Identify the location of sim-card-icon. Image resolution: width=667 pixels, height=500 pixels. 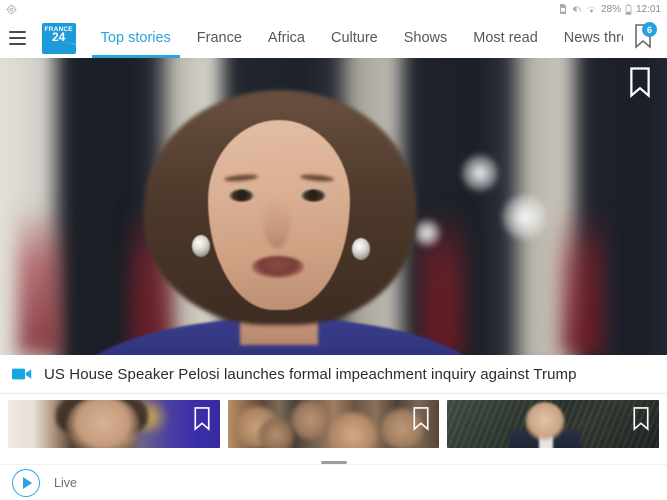
(563, 9).